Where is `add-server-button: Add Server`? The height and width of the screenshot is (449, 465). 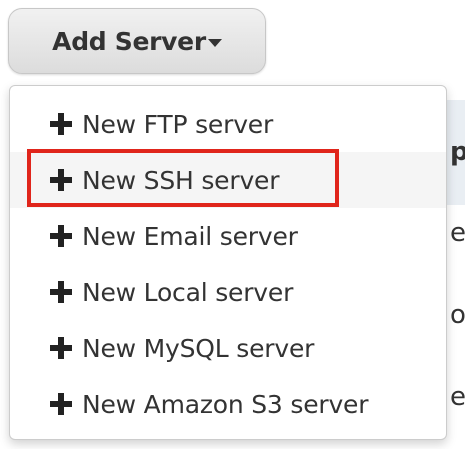 add-server-button: Add Server is located at coordinates (137, 41).